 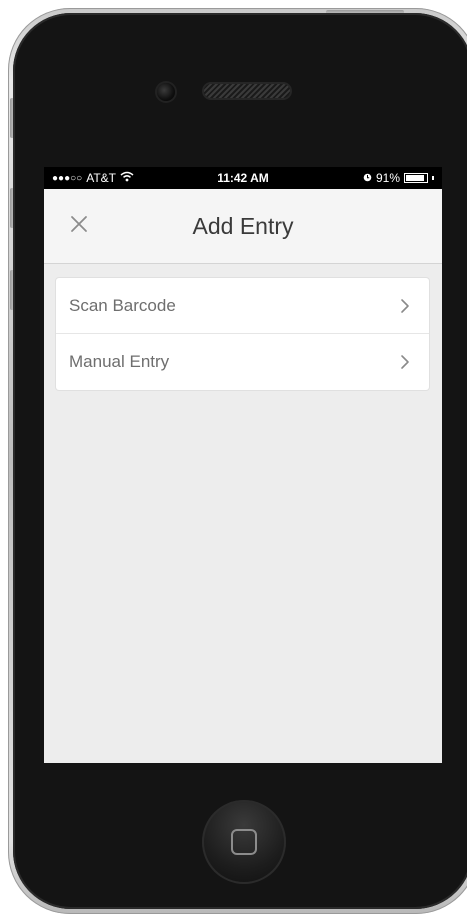 I want to click on alarm-icon, so click(x=367, y=178).